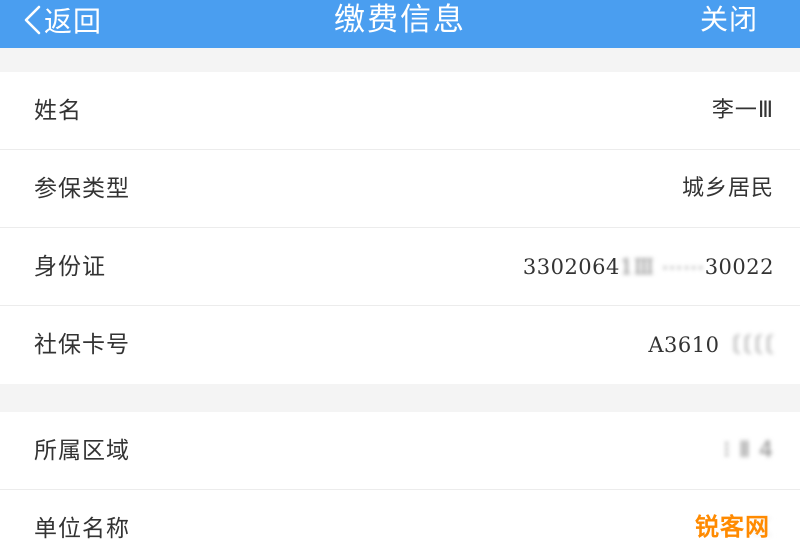  What do you see at coordinates (82, 451) in the screenshot?
I see `region-label: 所属区域` at bounding box center [82, 451].